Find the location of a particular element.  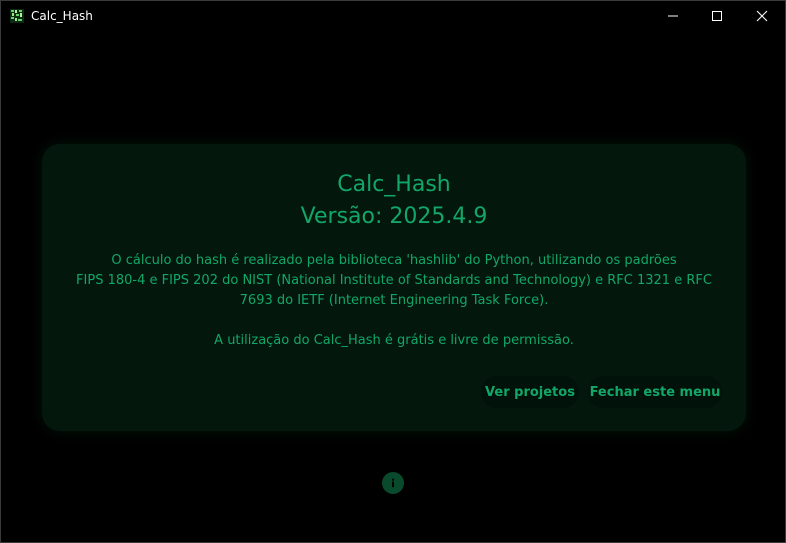

maximize-icon is located at coordinates (717, 16).